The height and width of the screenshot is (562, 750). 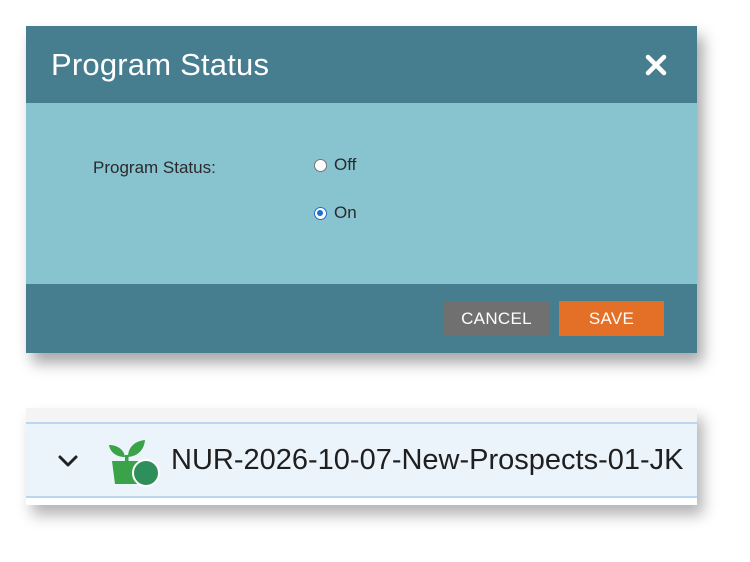 I want to click on program-tree-item: NUR-2026-10-07-New-Prospects-01-JK, so click(x=361, y=460).